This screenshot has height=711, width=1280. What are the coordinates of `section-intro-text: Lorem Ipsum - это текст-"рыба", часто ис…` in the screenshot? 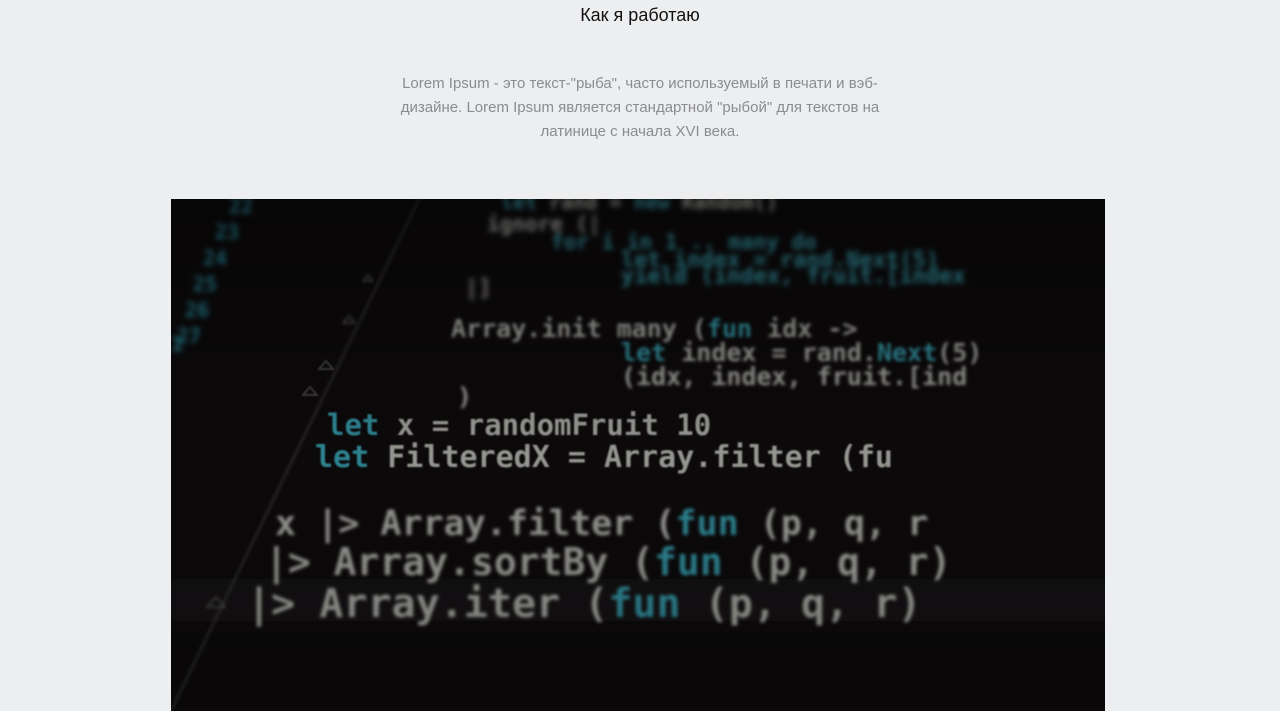 It's located at (640, 107).